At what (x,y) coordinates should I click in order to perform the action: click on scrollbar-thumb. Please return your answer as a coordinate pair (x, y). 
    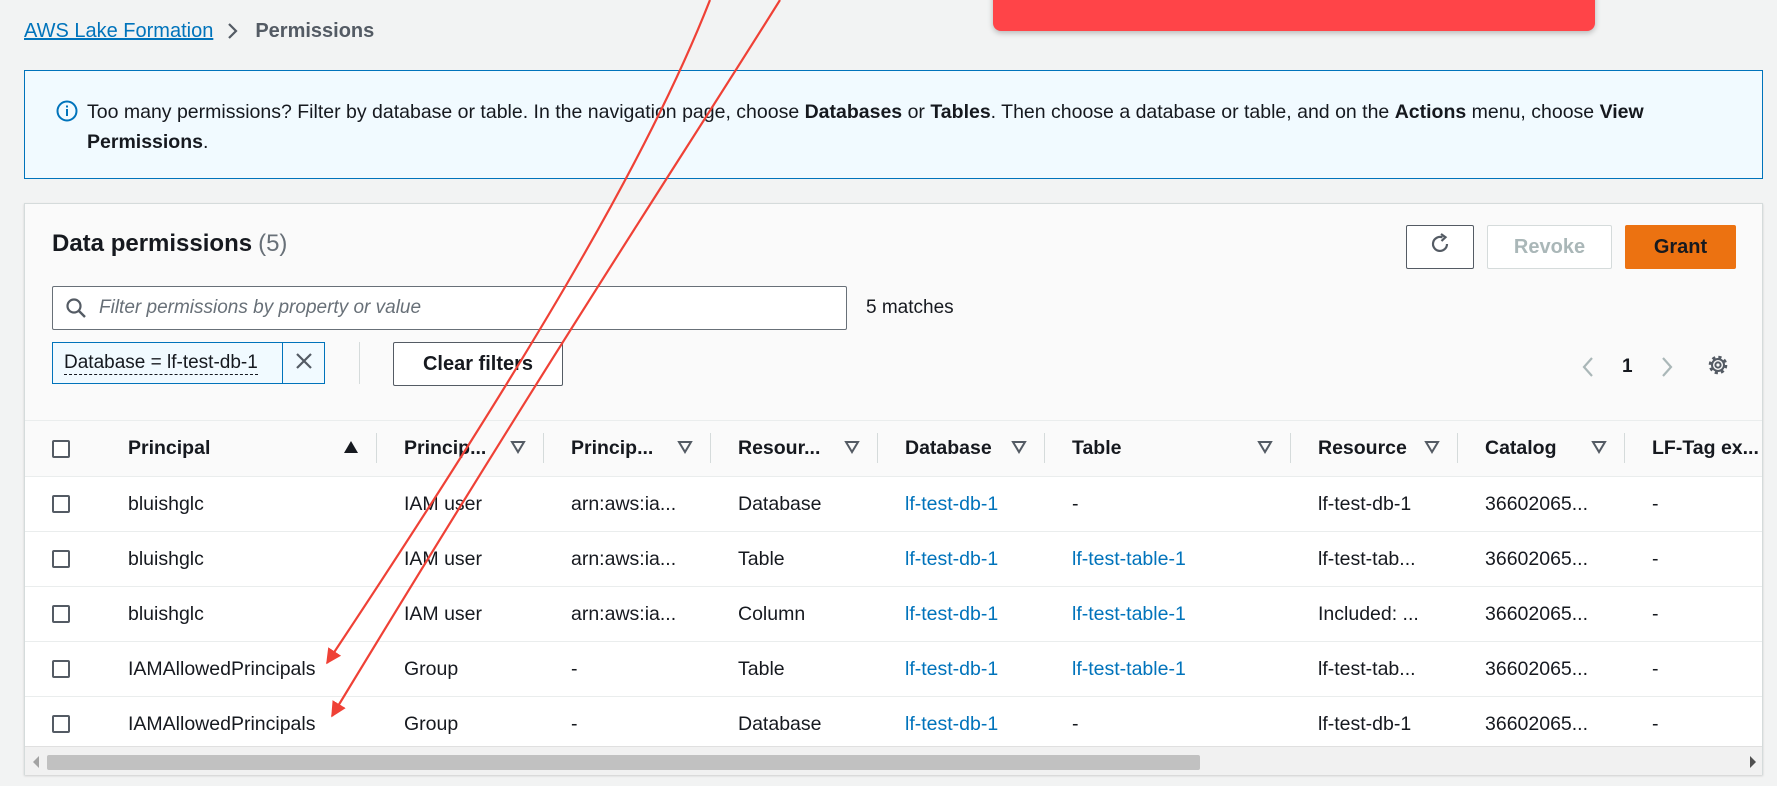
    Looking at the image, I should click on (623, 762).